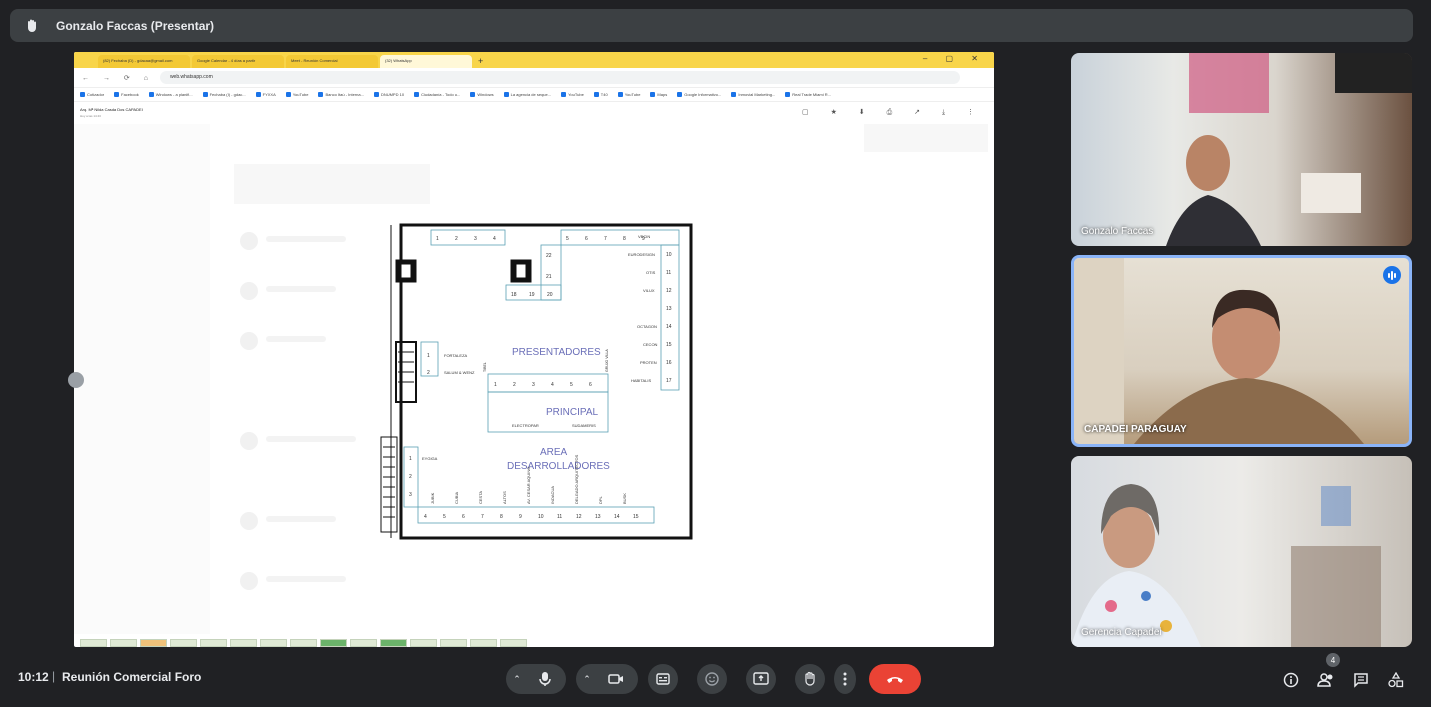 This screenshot has width=1431, height=707. I want to click on url-field: web.whatsapp.com, so click(559, 77).